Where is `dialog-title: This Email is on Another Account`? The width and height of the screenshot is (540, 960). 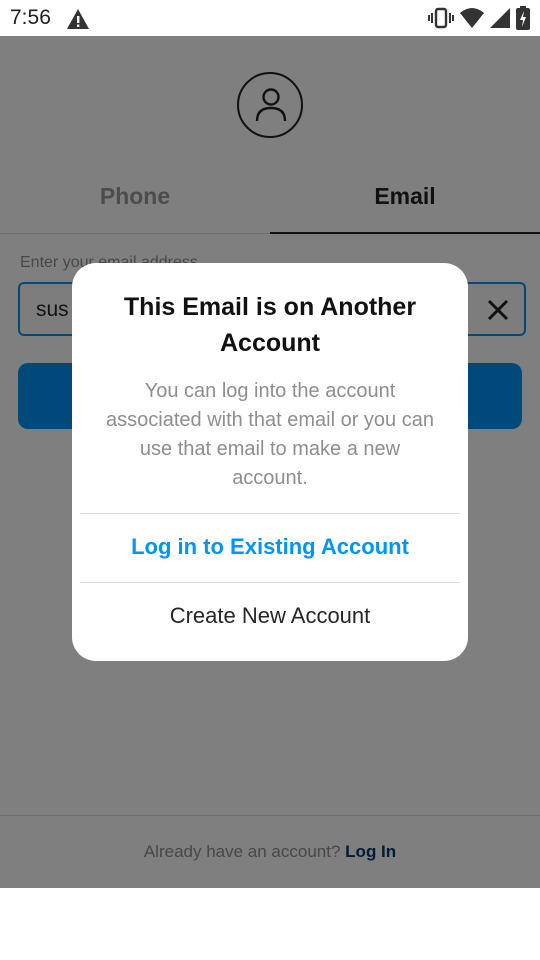
dialog-title: This Email is on Another Account is located at coordinates (270, 325).